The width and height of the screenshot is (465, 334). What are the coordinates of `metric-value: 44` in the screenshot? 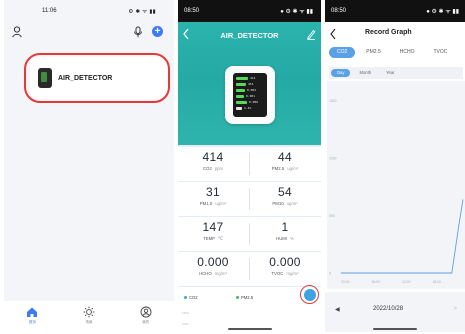 It's located at (285, 157).